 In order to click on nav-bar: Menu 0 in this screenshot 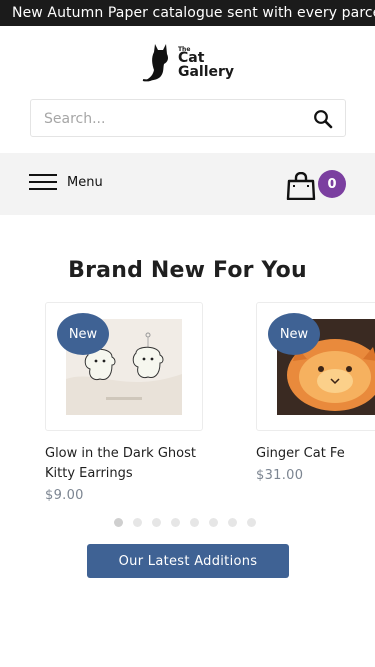, I will do `click(187, 184)`.